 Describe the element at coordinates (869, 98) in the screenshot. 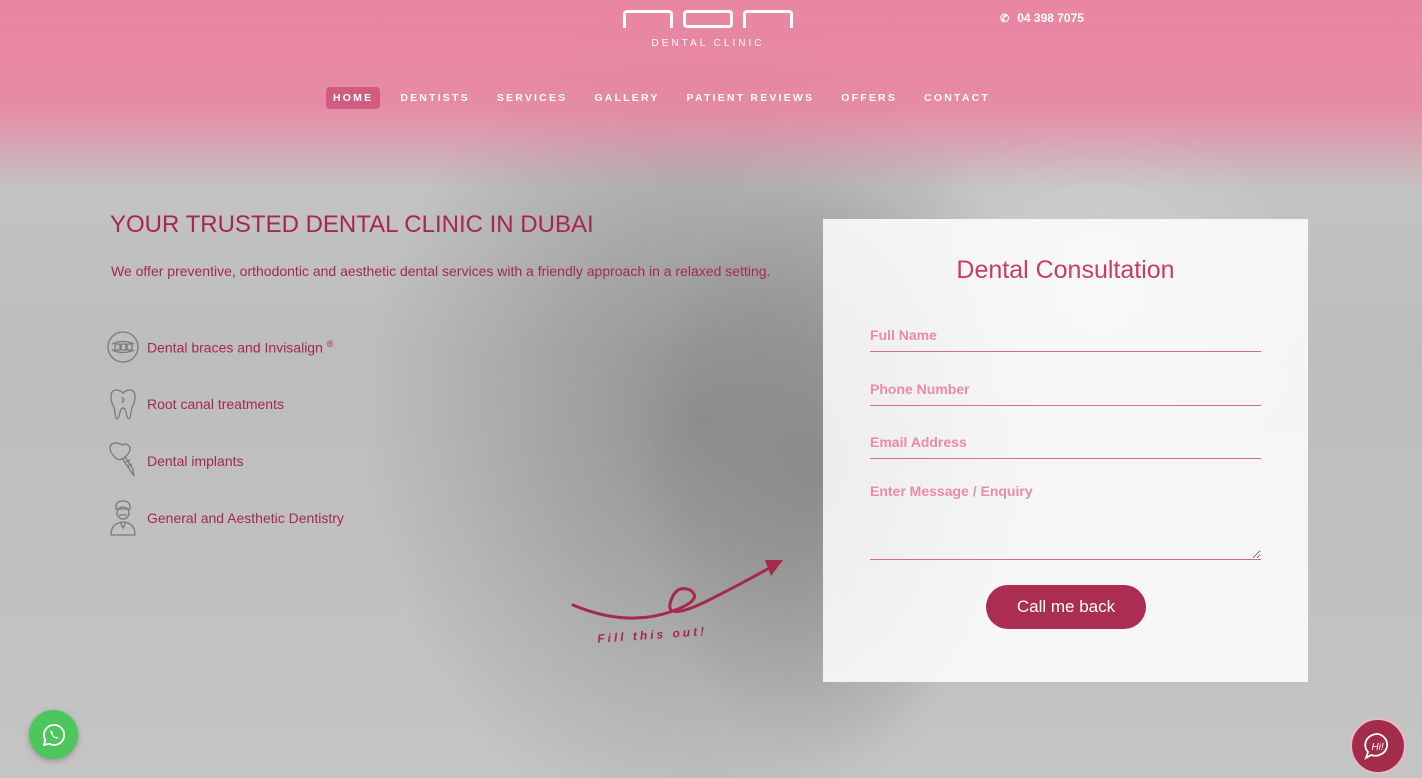

I see `nav-item-offers: OFFERS` at that location.